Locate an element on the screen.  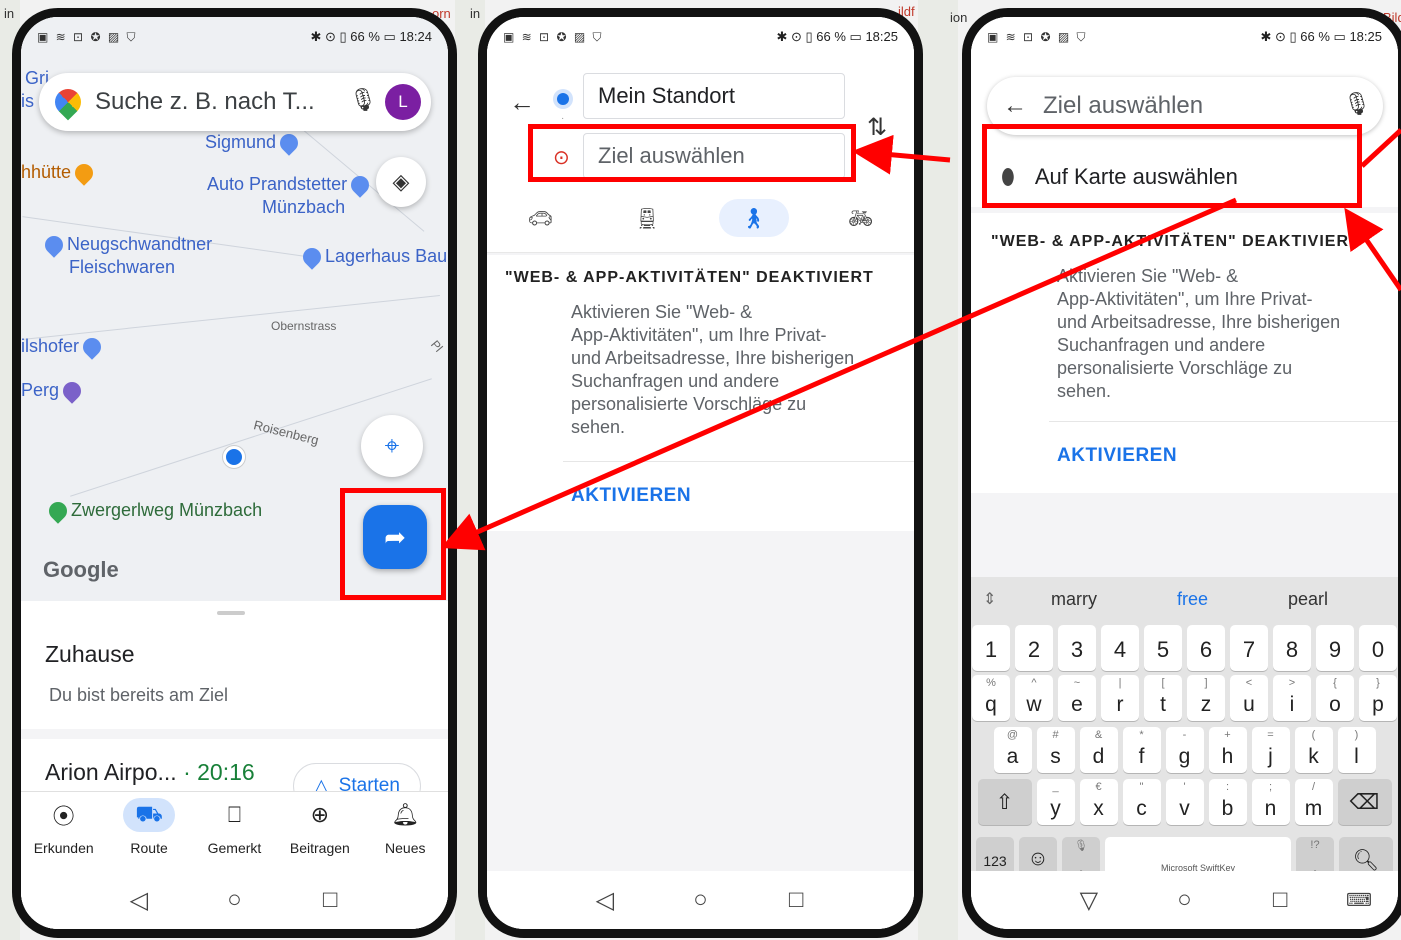
letter-key: :b is located at coordinates (1227, 802).